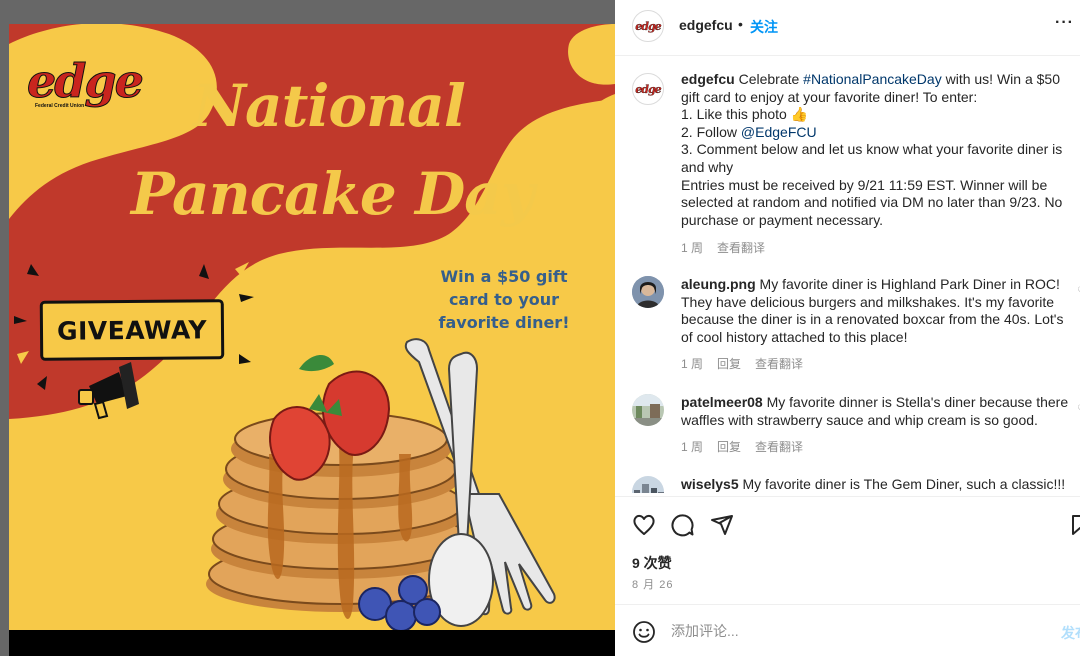  I want to click on post-header: edge edgefcu • 关注 ···, so click(847, 28).